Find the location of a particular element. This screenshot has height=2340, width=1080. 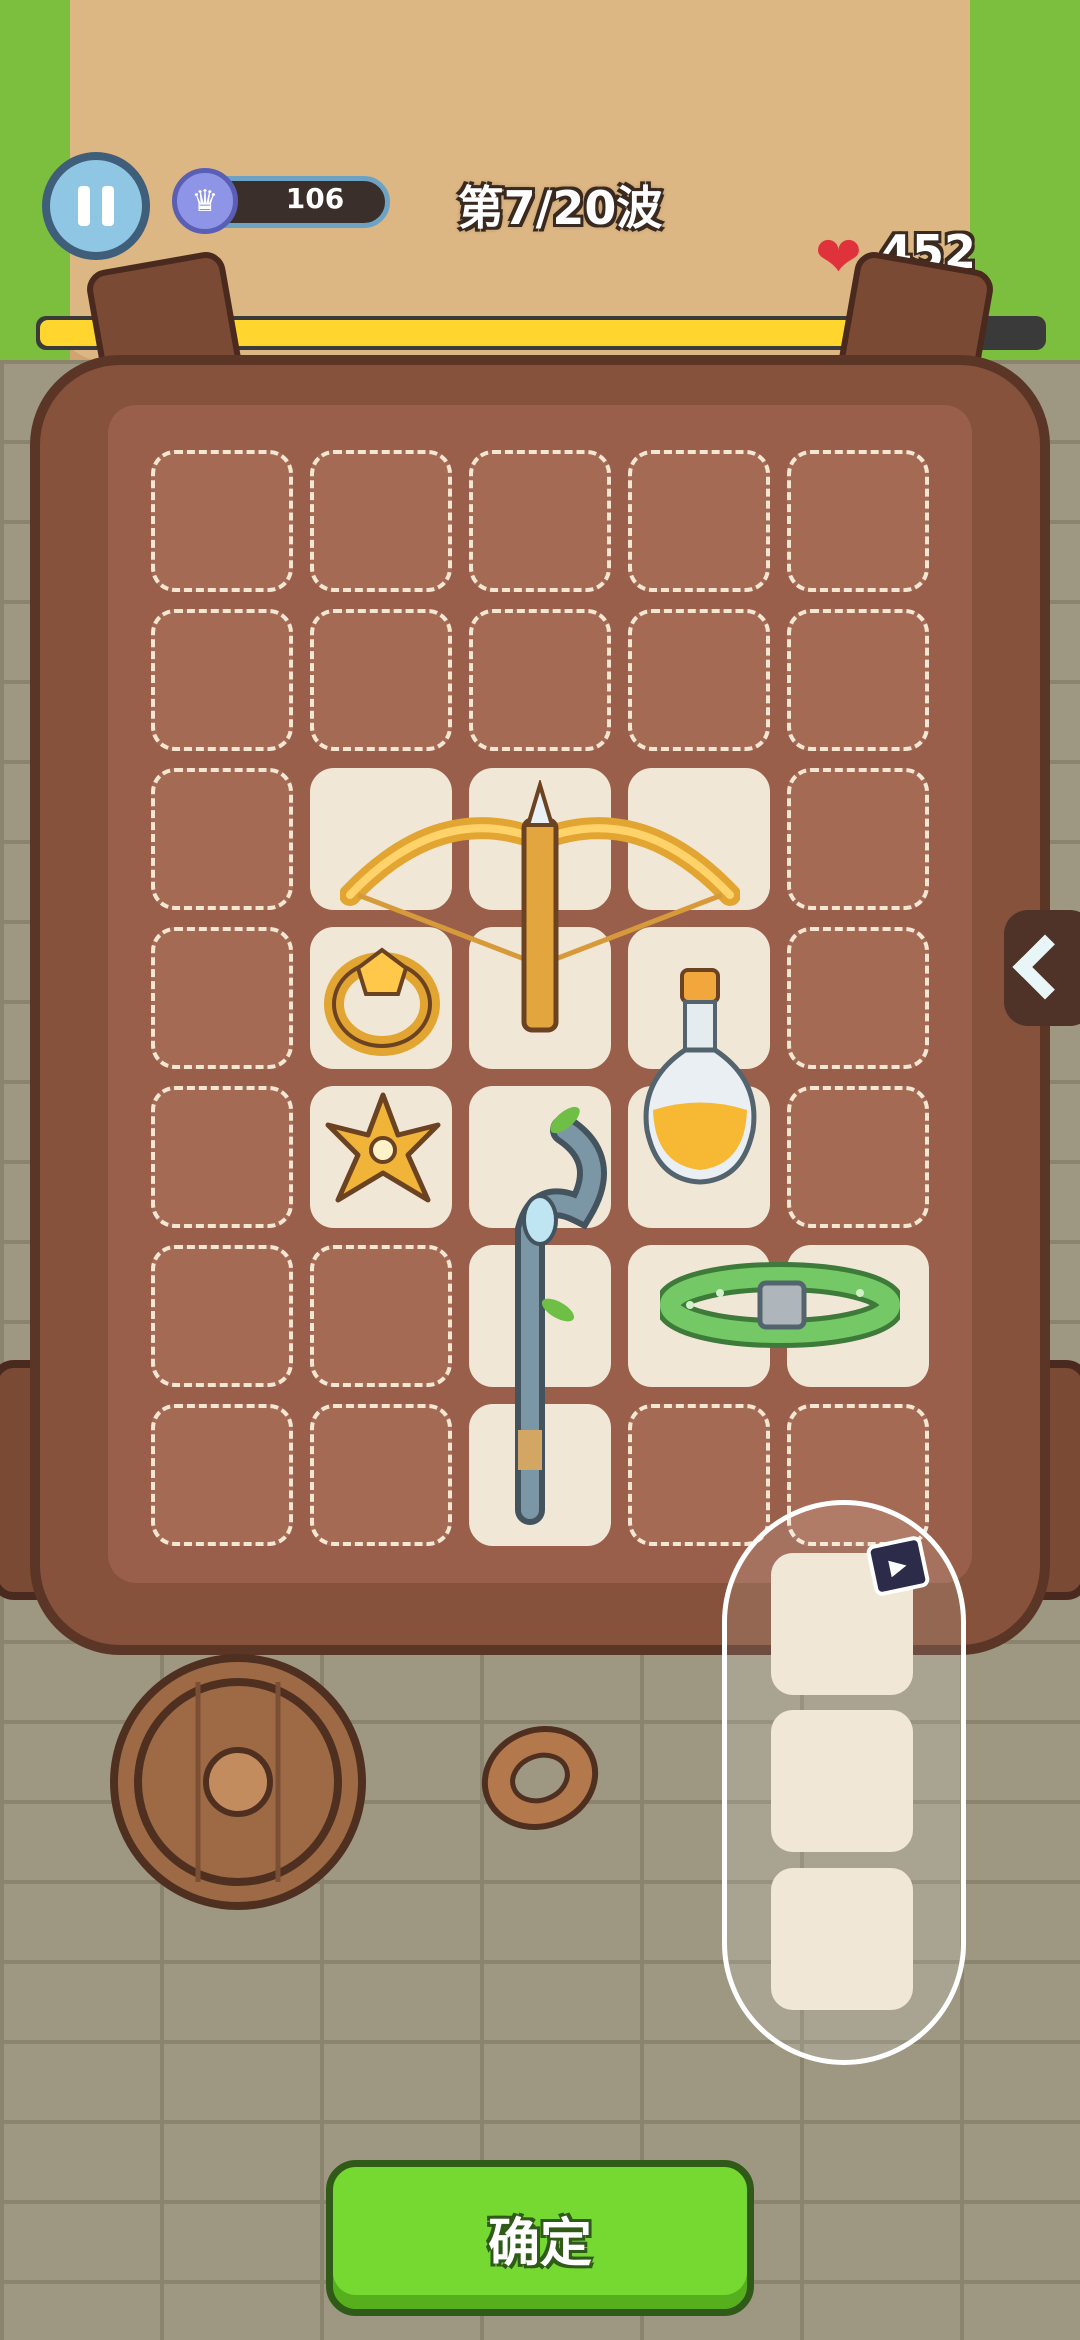

pause-icon-bar is located at coordinates (108, 206).